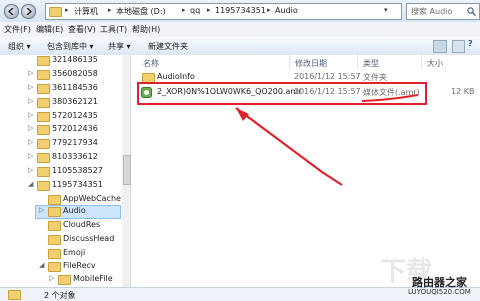 The height and width of the screenshot is (301, 480). I want to click on watermark: 下载 路由器之家 LUYOUQI520.COM, so click(430, 278).